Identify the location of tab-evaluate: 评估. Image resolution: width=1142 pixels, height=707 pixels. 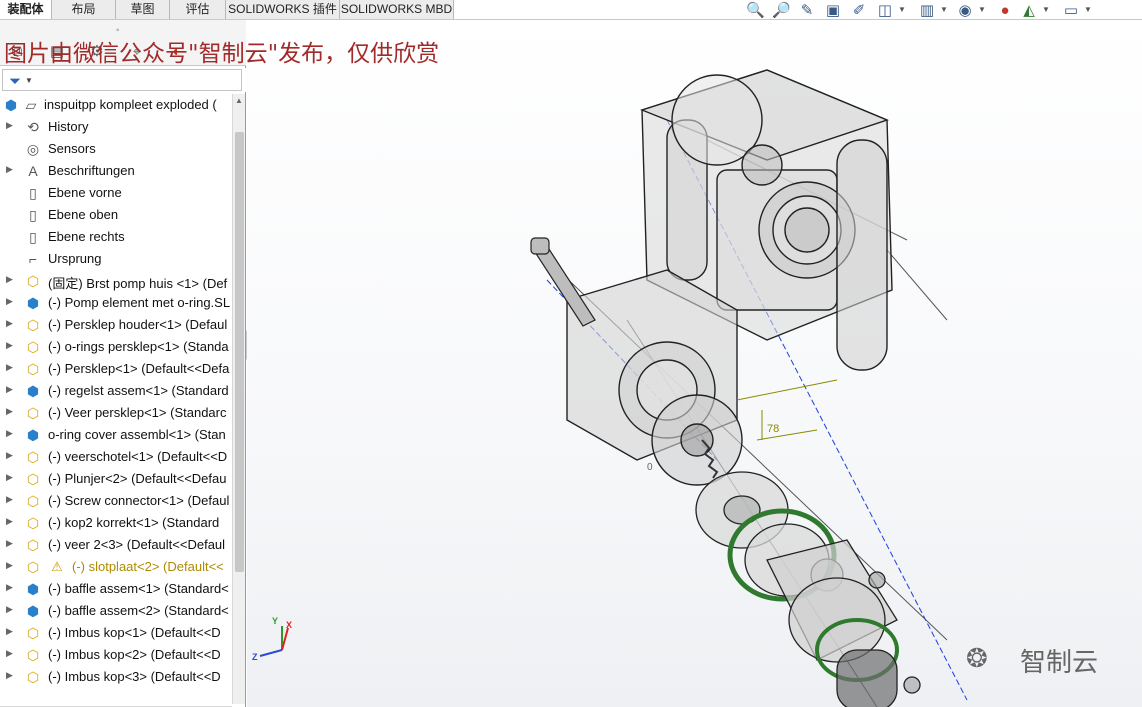
(198, 9).